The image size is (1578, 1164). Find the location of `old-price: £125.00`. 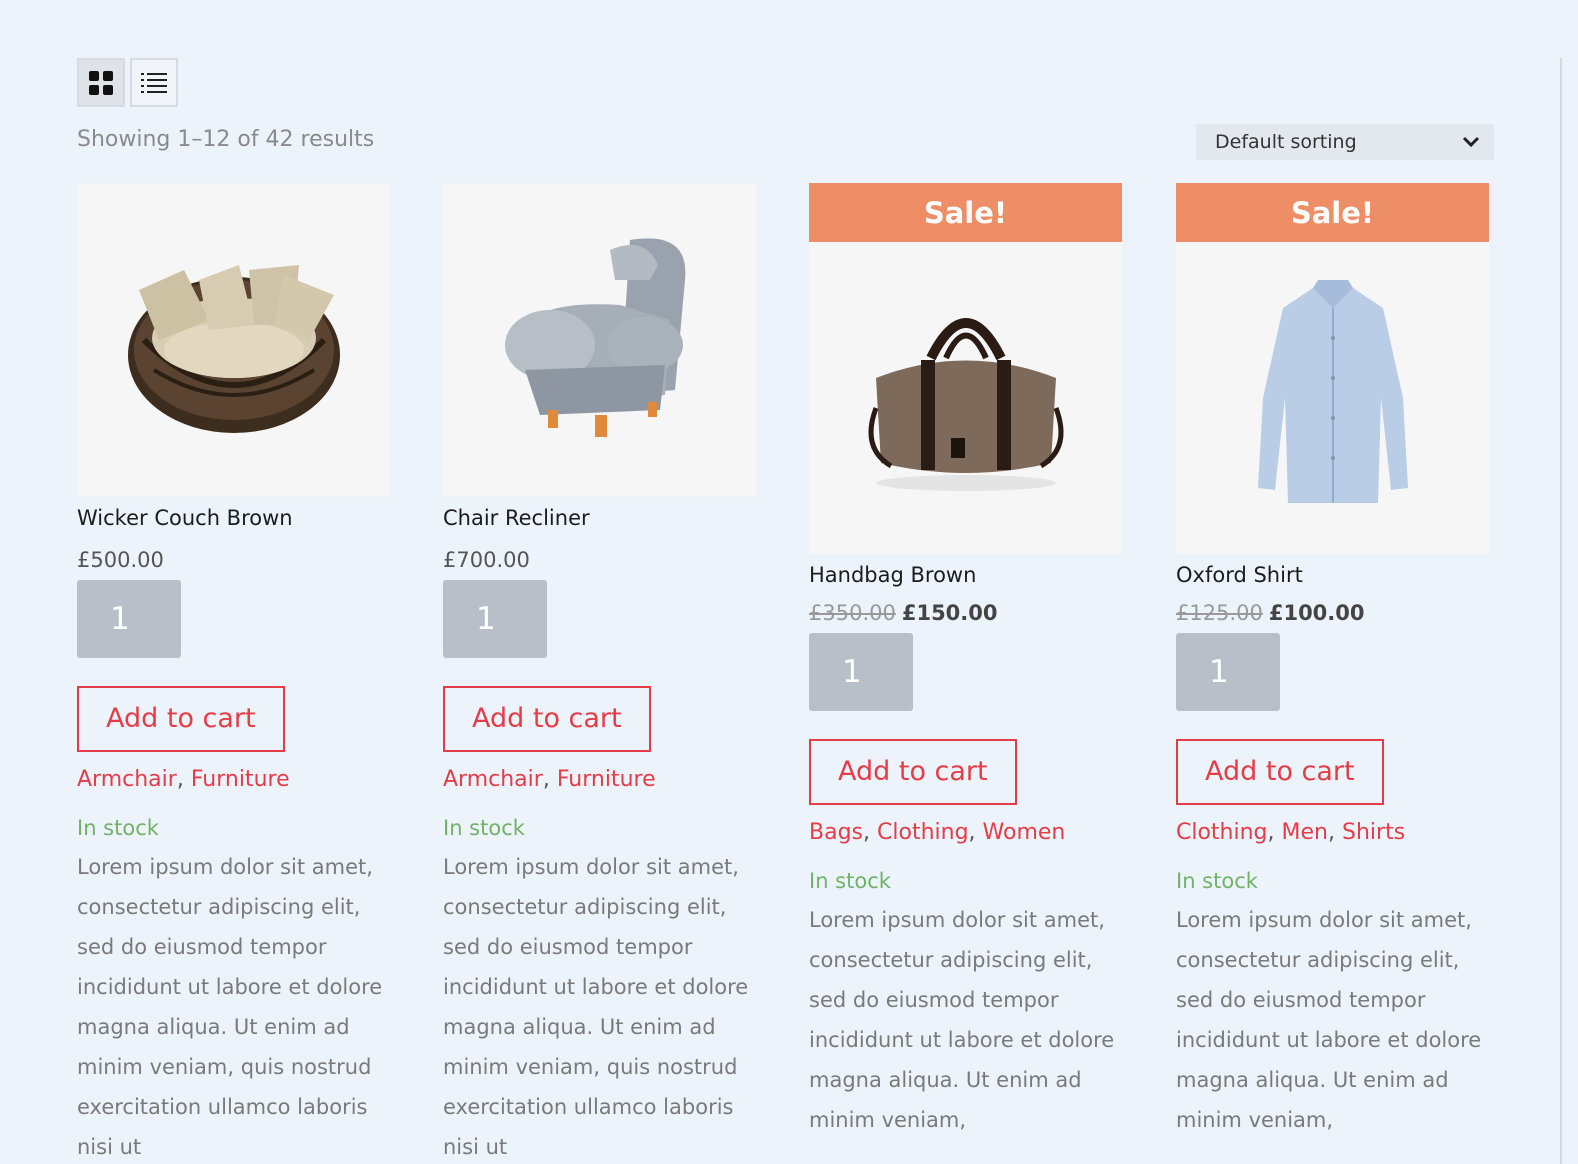

old-price: £125.00 is located at coordinates (1219, 613).